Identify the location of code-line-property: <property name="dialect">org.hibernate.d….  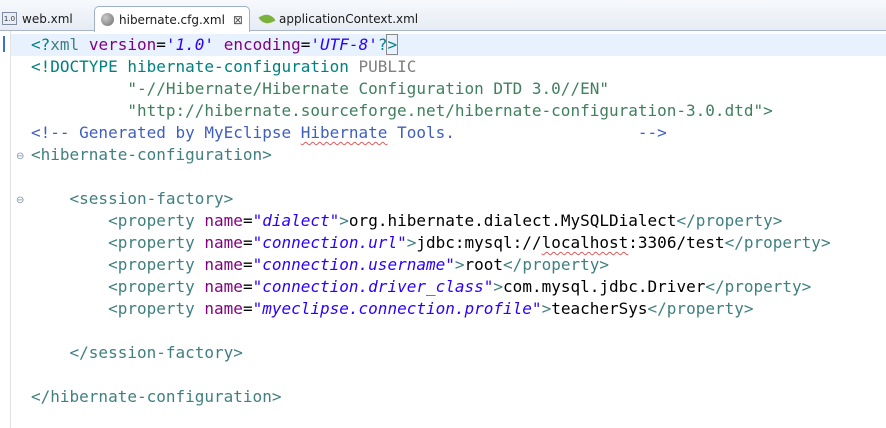
(431, 221).